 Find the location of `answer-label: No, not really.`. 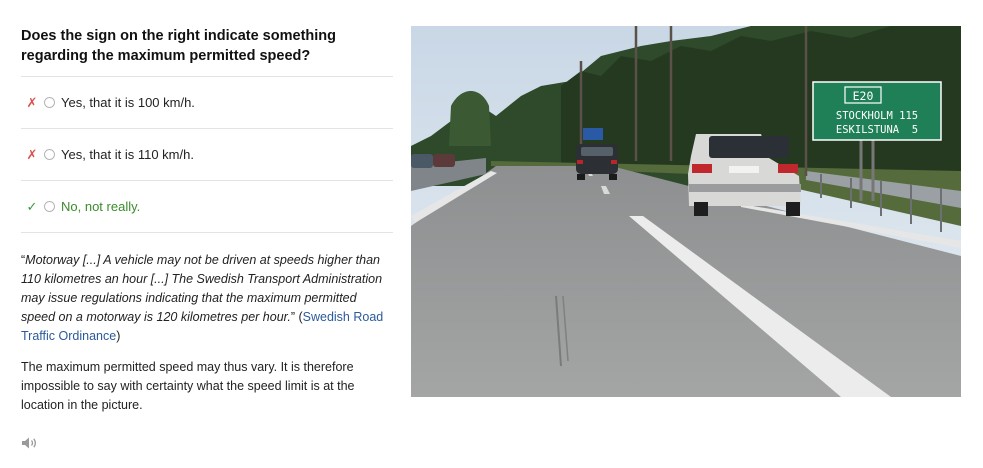

answer-label: No, not really. is located at coordinates (101, 206).